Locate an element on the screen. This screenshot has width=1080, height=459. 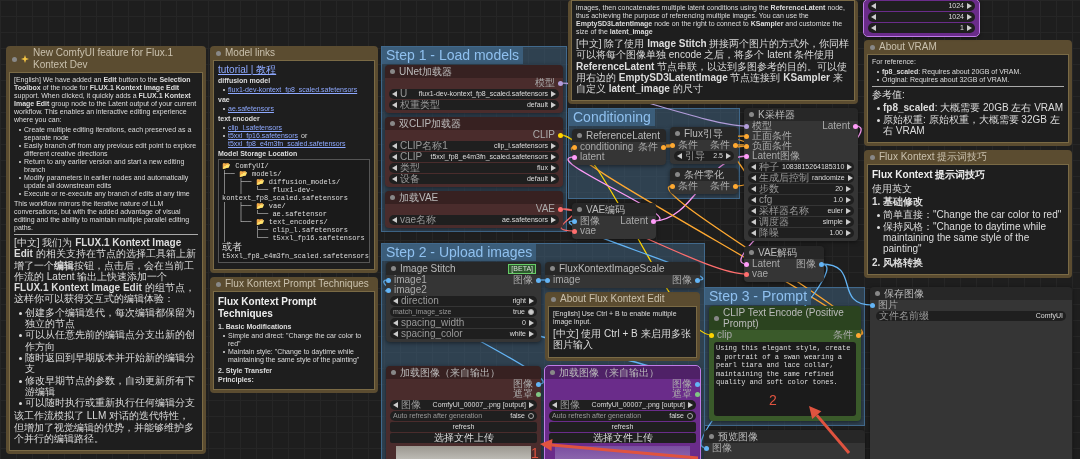
node-title: Image Stitch is located at coordinates (428, 268).